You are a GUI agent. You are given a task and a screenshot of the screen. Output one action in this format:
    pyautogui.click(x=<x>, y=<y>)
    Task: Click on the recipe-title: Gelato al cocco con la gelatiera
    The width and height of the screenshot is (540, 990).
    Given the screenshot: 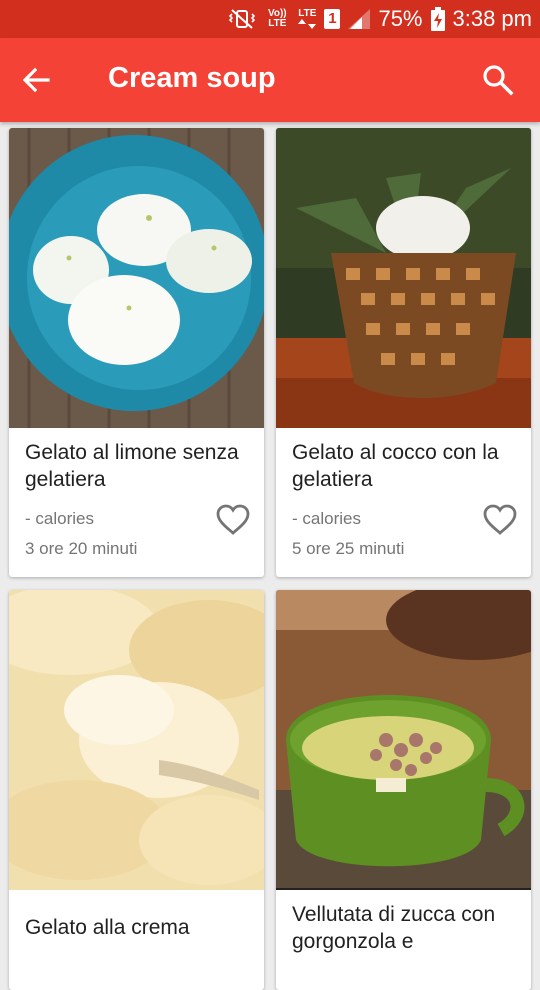 What is the action you would take?
    pyautogui.click(x=395, y=466)
    